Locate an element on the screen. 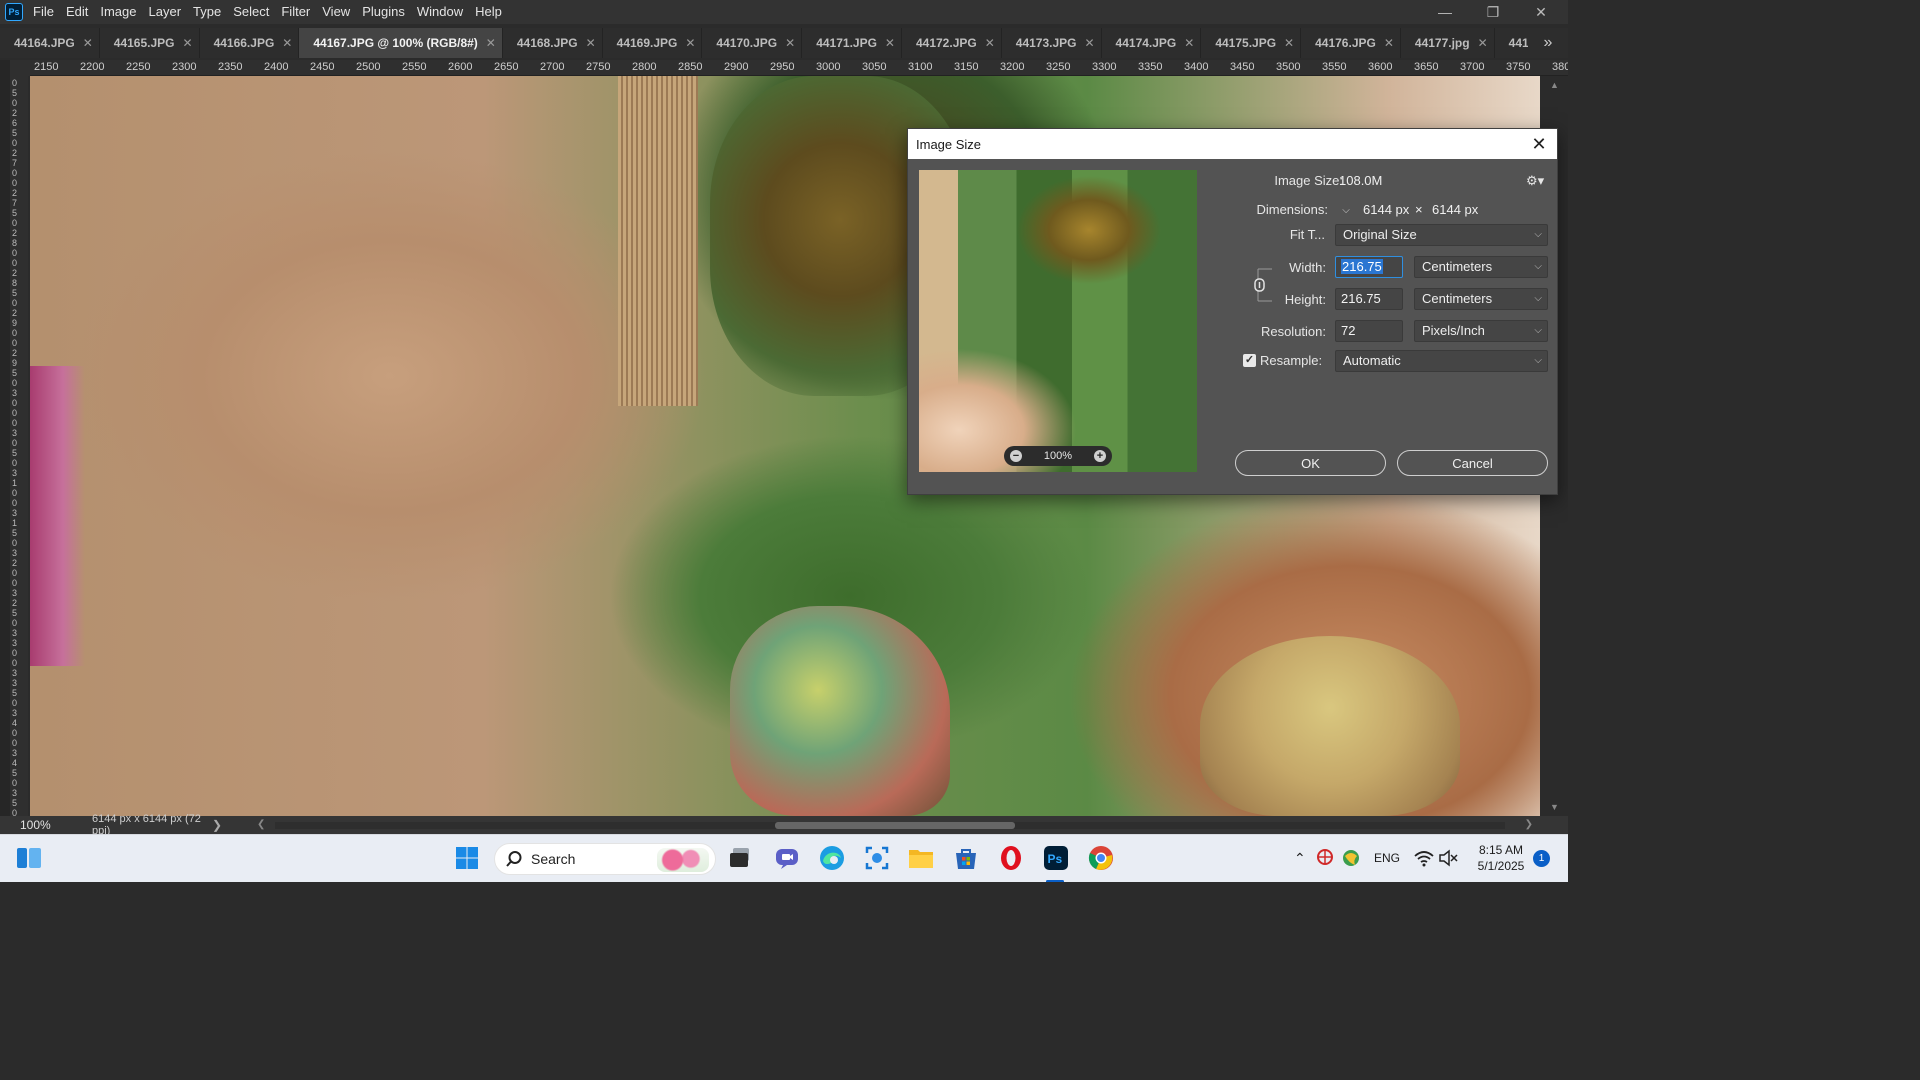 The height and width of the screenshot is (1080, 1920). document-tab: 44176.JPG ✕ is located at coordinates (1351, 43).